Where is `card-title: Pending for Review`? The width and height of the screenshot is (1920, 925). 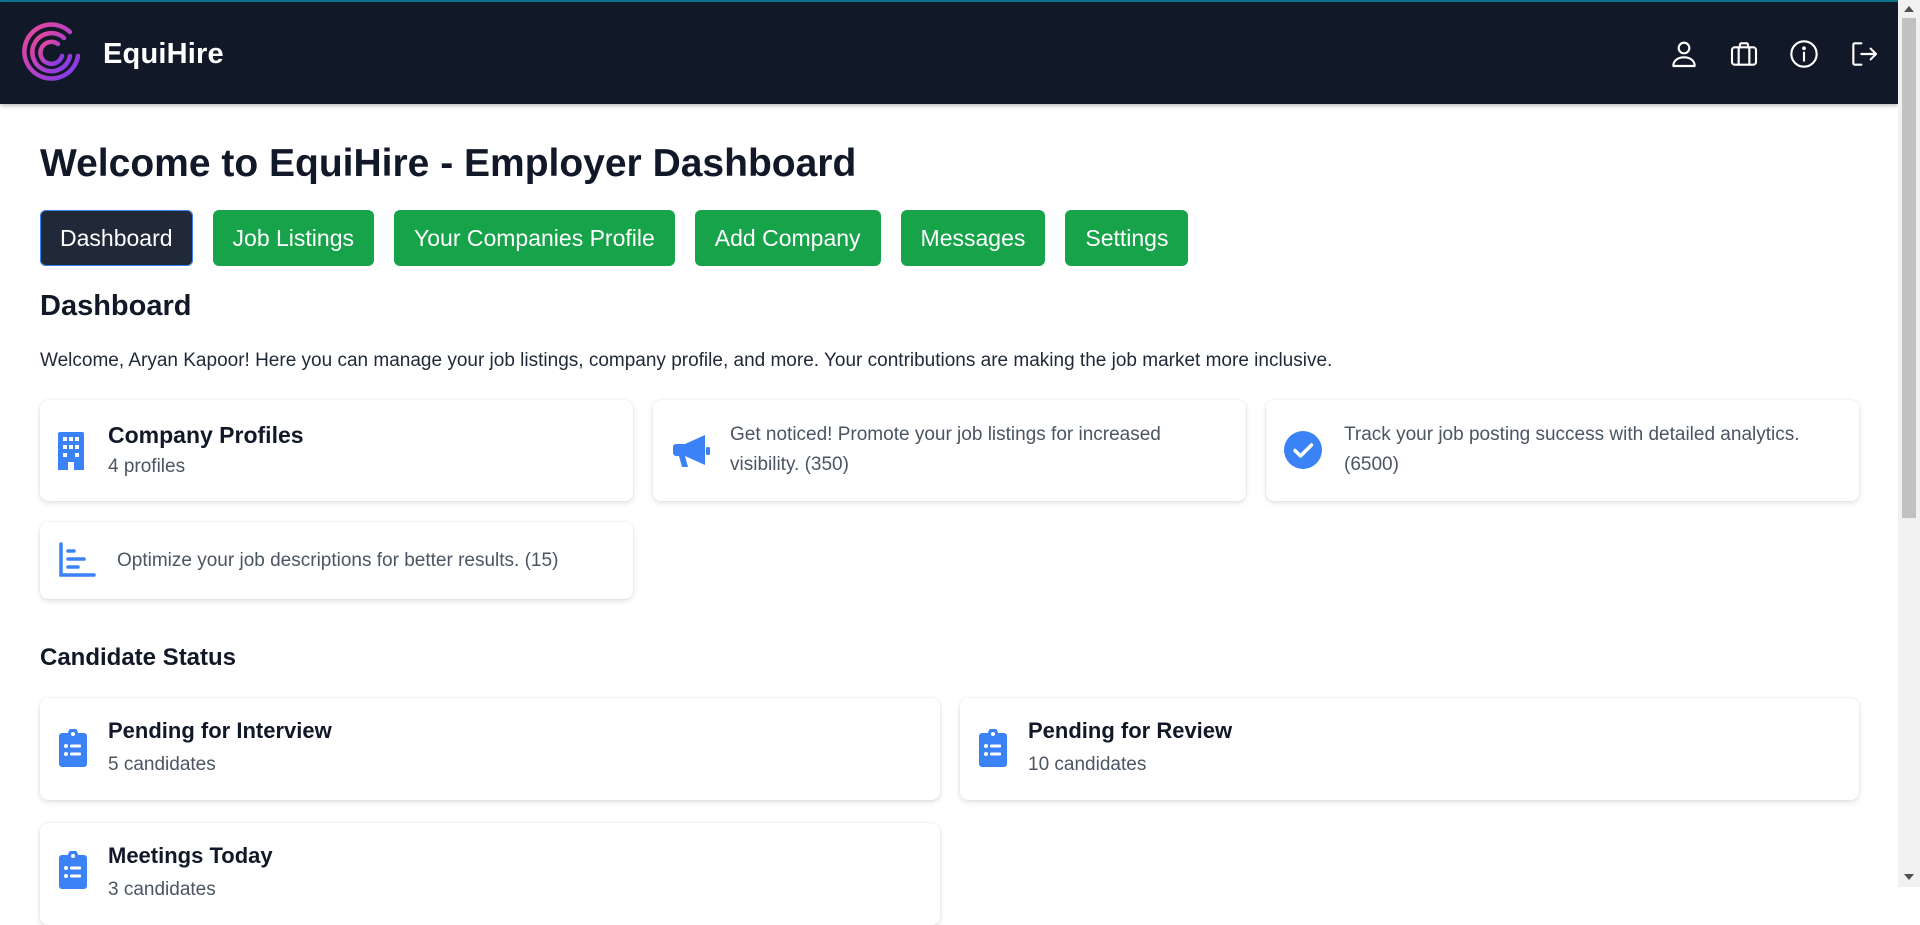
card-title: Pending for Review is located at coordinates (1130, 730).